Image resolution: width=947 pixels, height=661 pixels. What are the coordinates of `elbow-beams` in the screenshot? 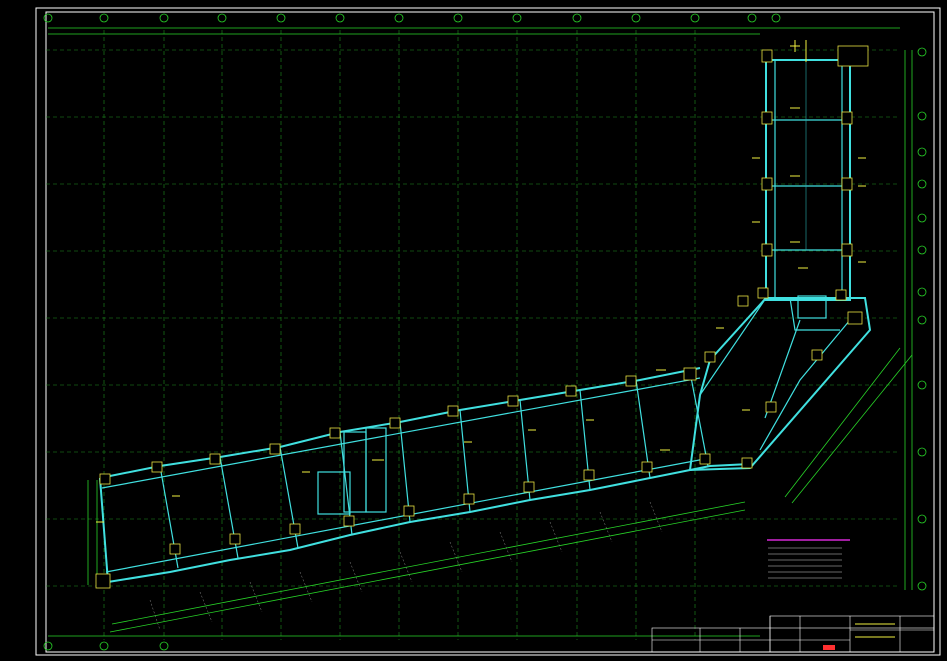 It's located at (780, 383).